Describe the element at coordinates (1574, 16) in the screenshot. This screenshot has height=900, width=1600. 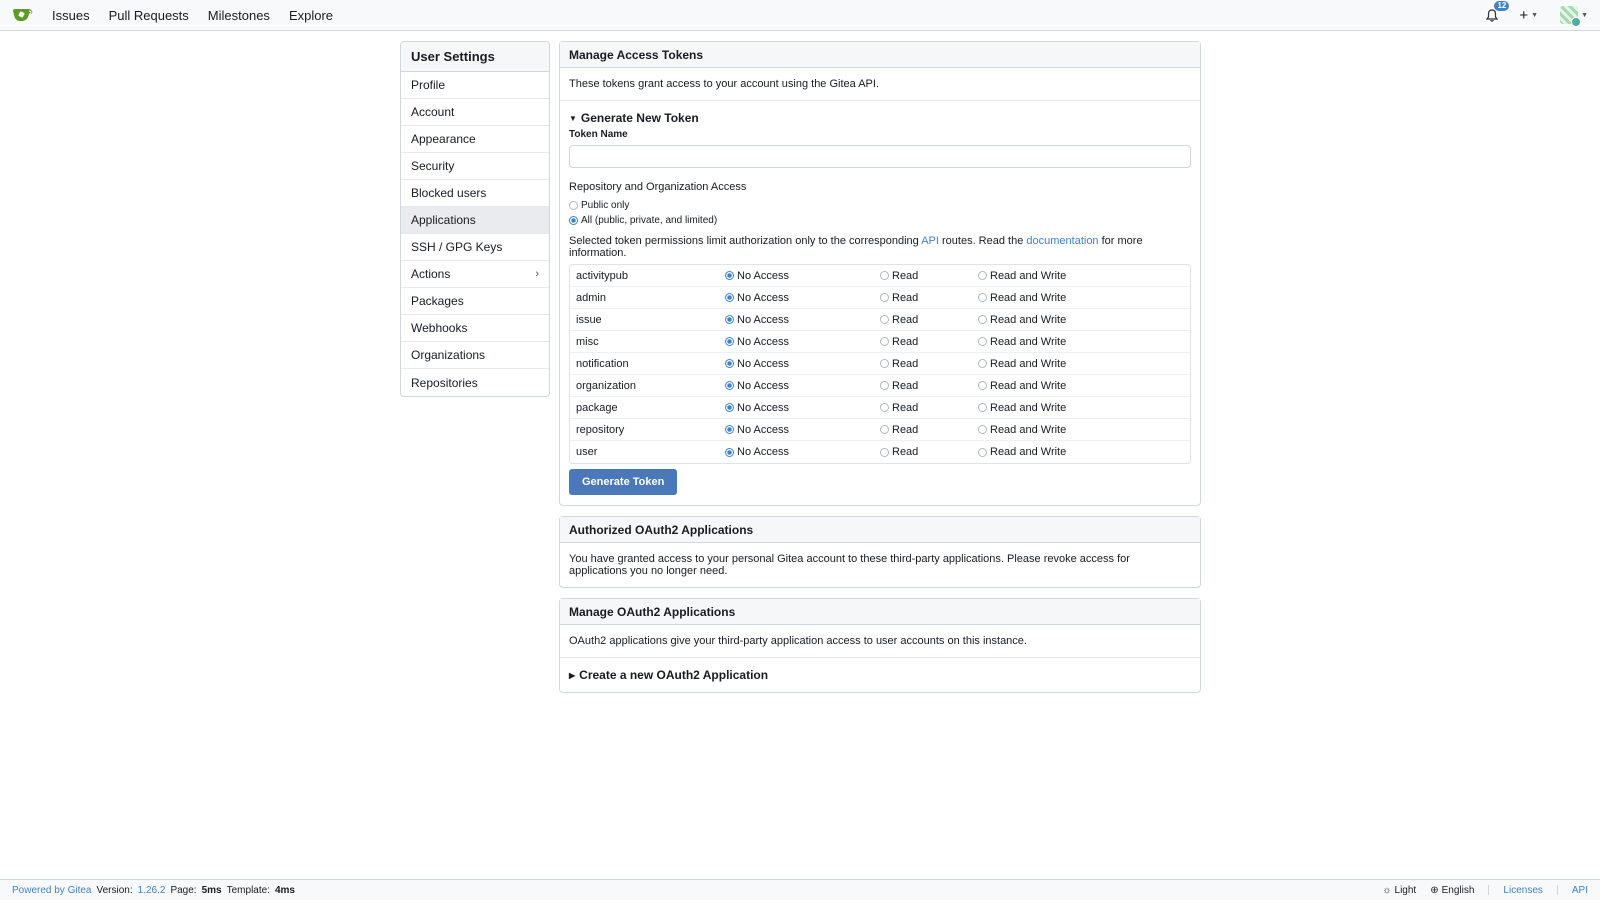
I see `user-menu: ▼` at that location.